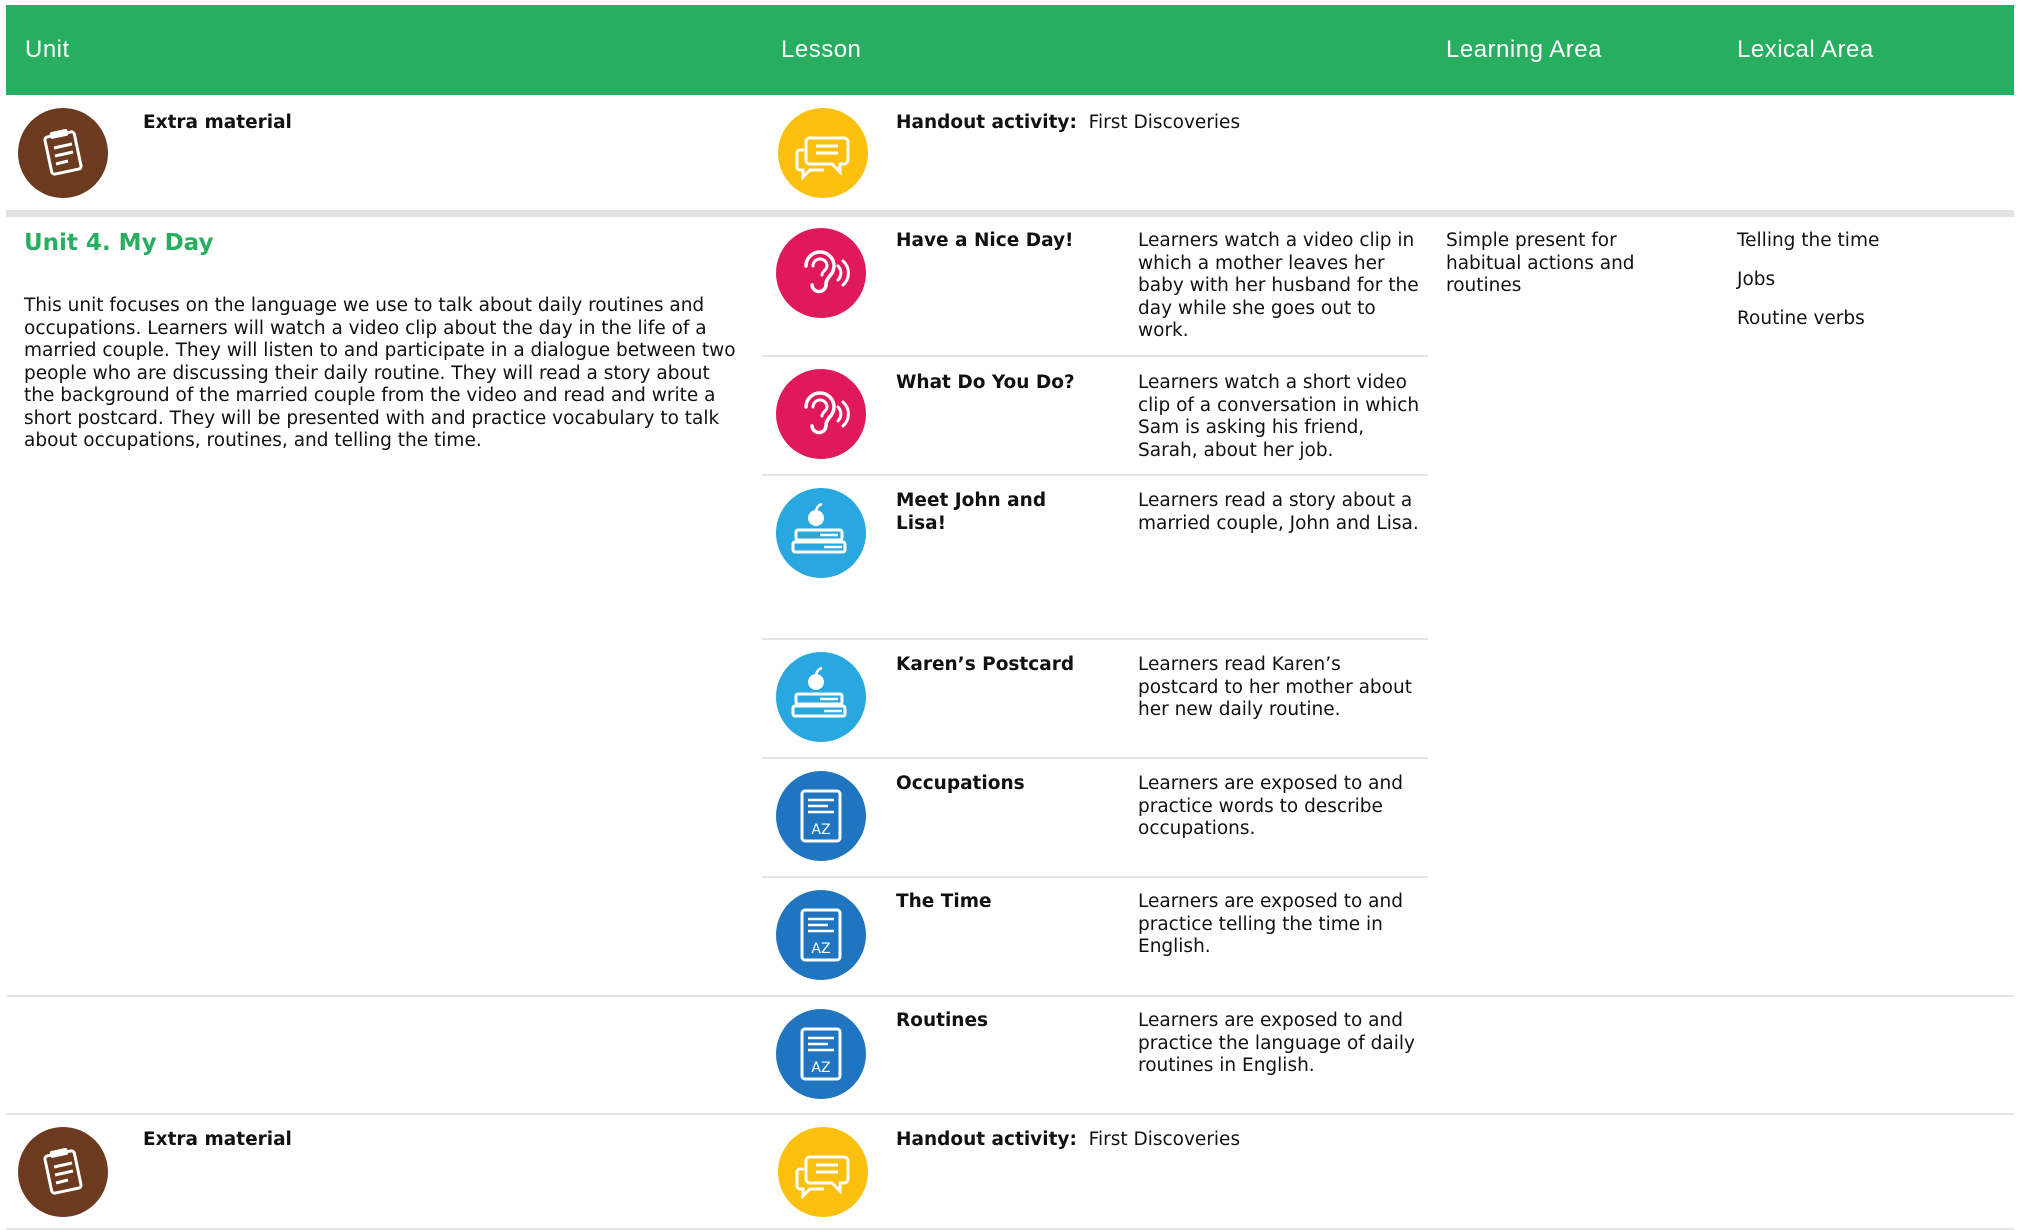 The width and height of the screenshot is (2020, 1230). Describe the element at coordinates (47, 49) in the screenshot. I see `header-unit: Unit` at that location.